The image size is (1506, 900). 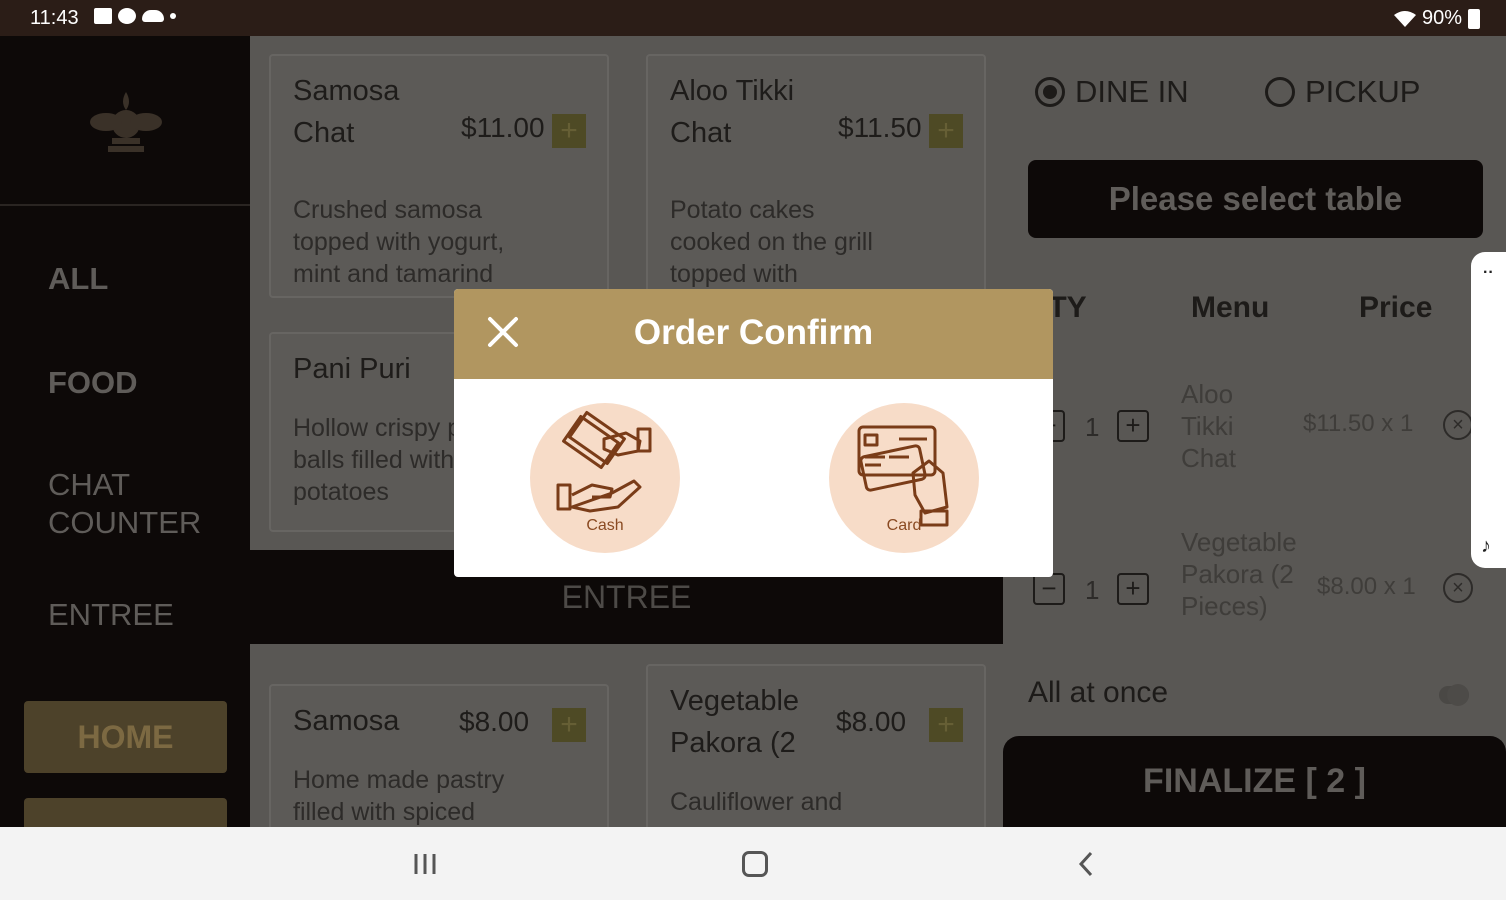 What do you see at coordinates (127, 16) in the screenshot?
I see `shield-notification-icon` at bounding box center [127, 16].